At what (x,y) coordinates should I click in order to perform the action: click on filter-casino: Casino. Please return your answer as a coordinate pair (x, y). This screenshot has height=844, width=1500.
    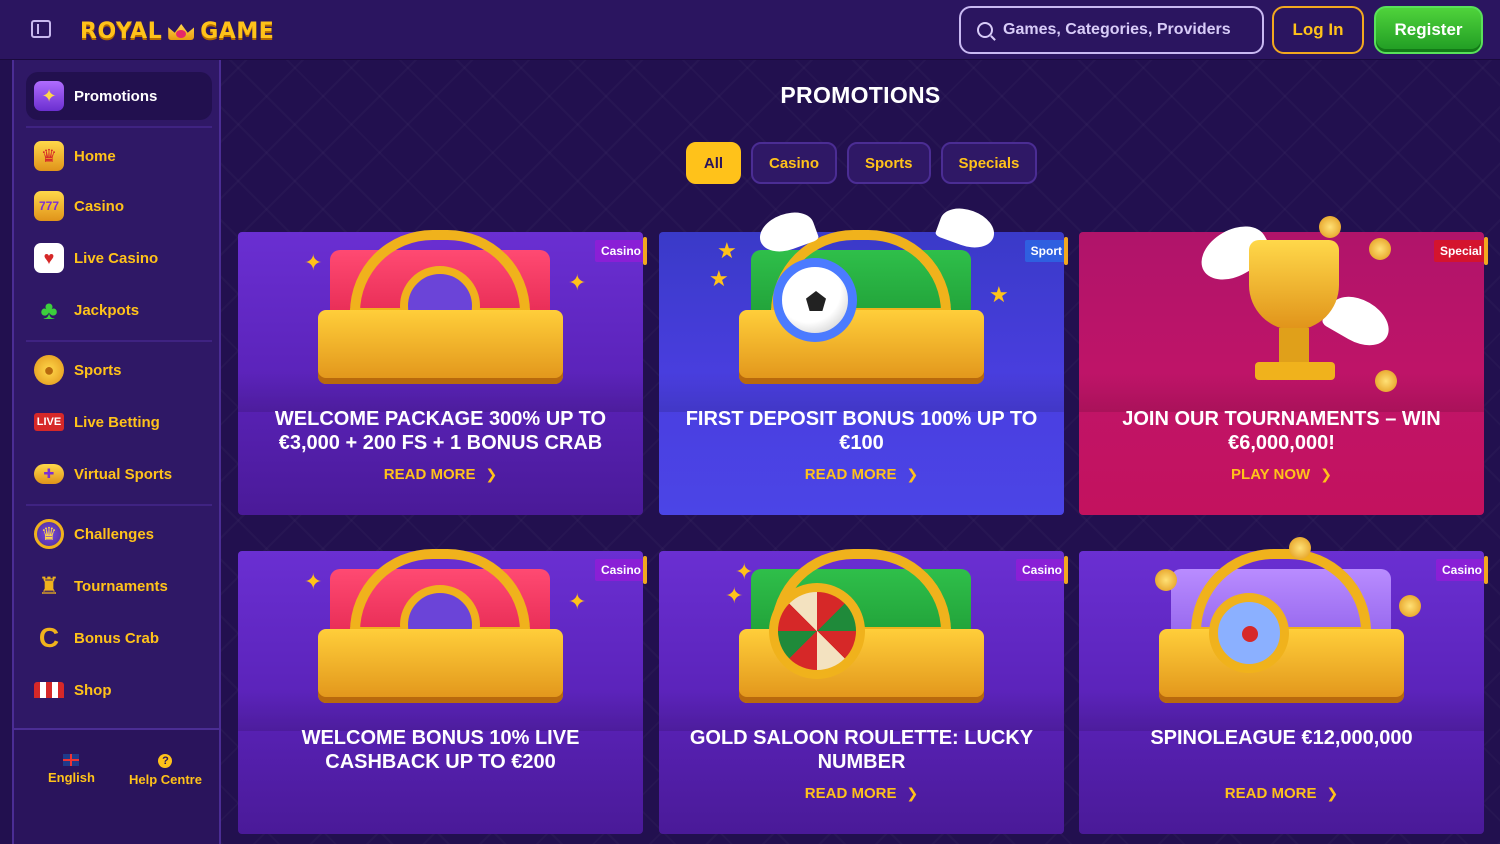
    Looking at the image, I should click on (794, 163).